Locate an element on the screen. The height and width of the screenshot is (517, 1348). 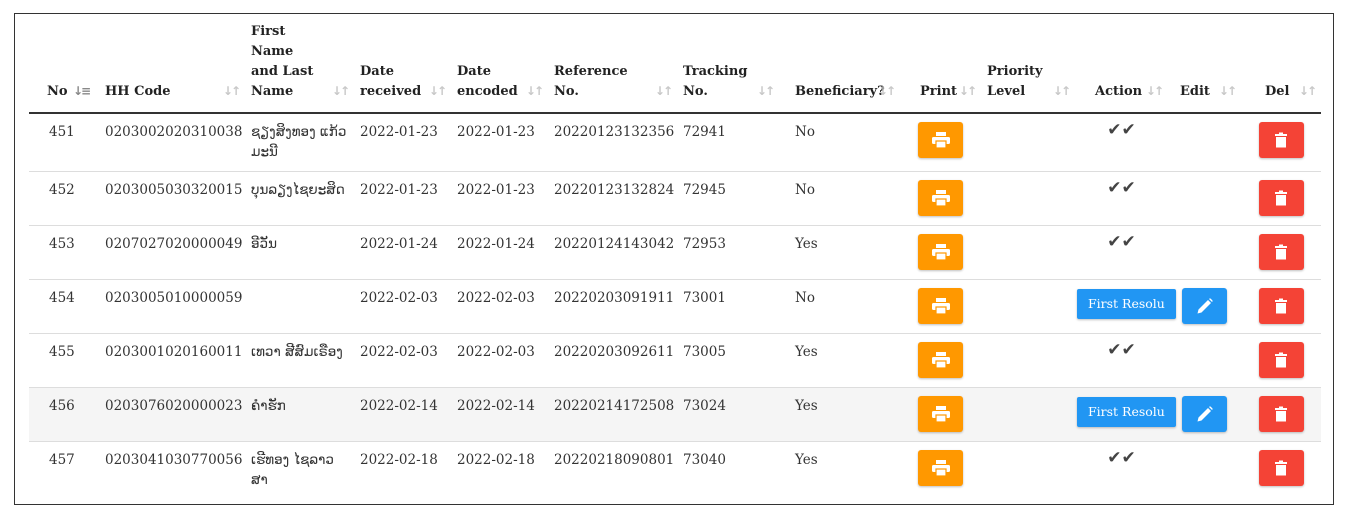
sort-desc-icon: ↓≡ is located at coordinates (82, 91).